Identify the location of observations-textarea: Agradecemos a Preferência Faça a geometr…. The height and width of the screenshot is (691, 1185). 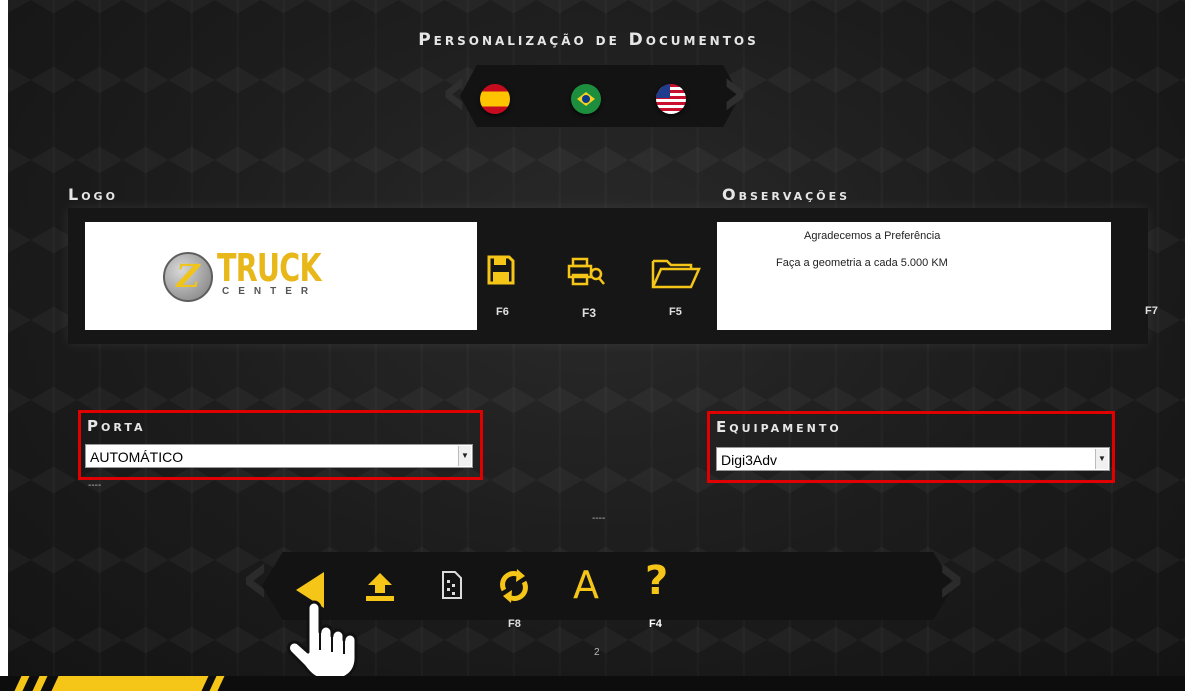
(914, 276).